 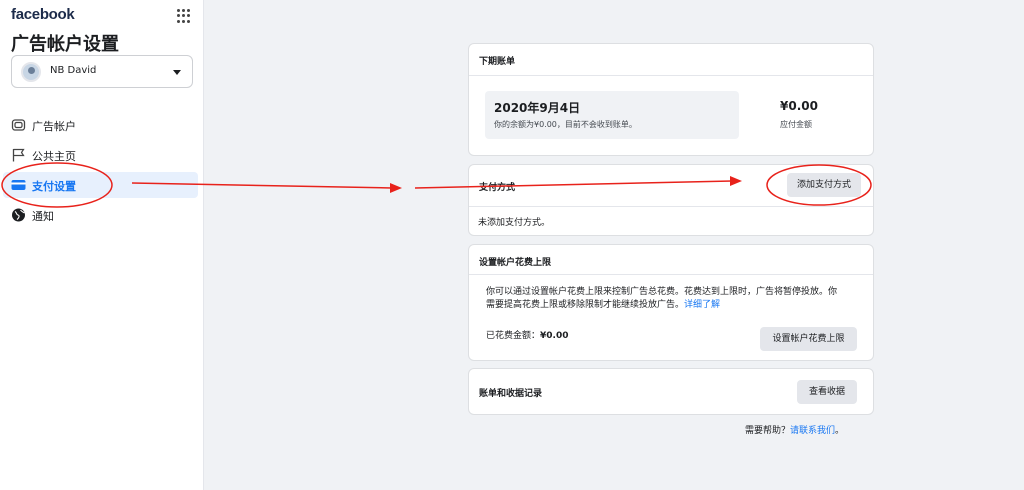 I want to click on apps-grid-icon, so click(x=184, y=16).